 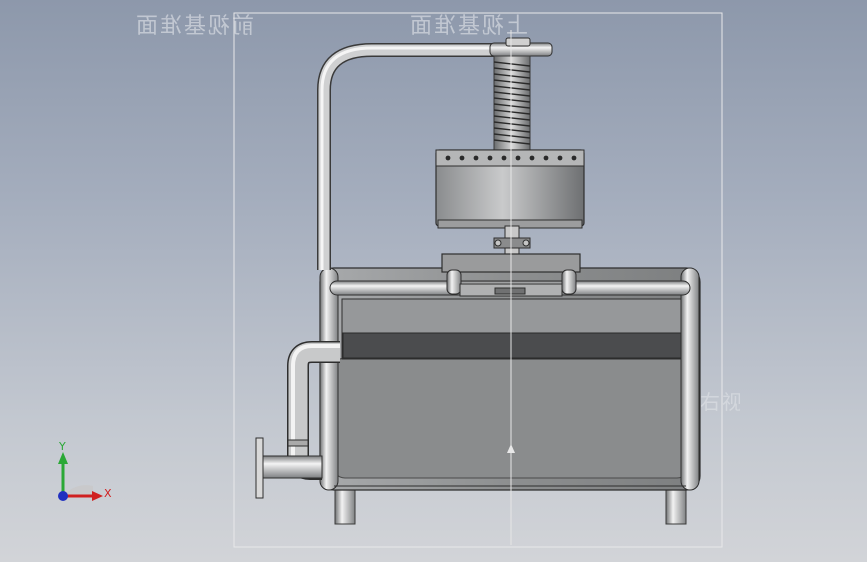 What do you see at coordinates (676, 505) in the screenshot?
I see `leg-right` at bounding box center [676, 505].